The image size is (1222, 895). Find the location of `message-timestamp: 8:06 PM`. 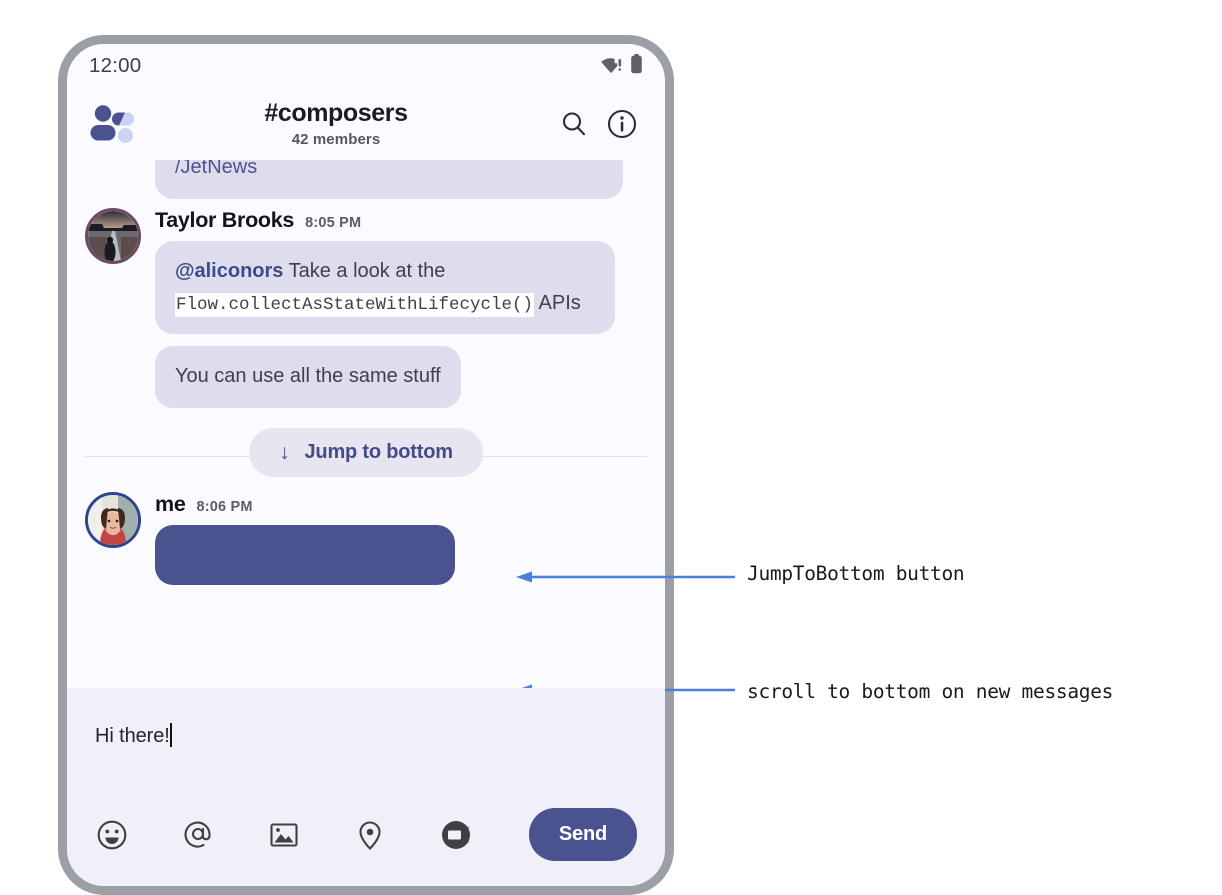

message-timestamp: 8:06 PM is located at coordinates (224, 506).